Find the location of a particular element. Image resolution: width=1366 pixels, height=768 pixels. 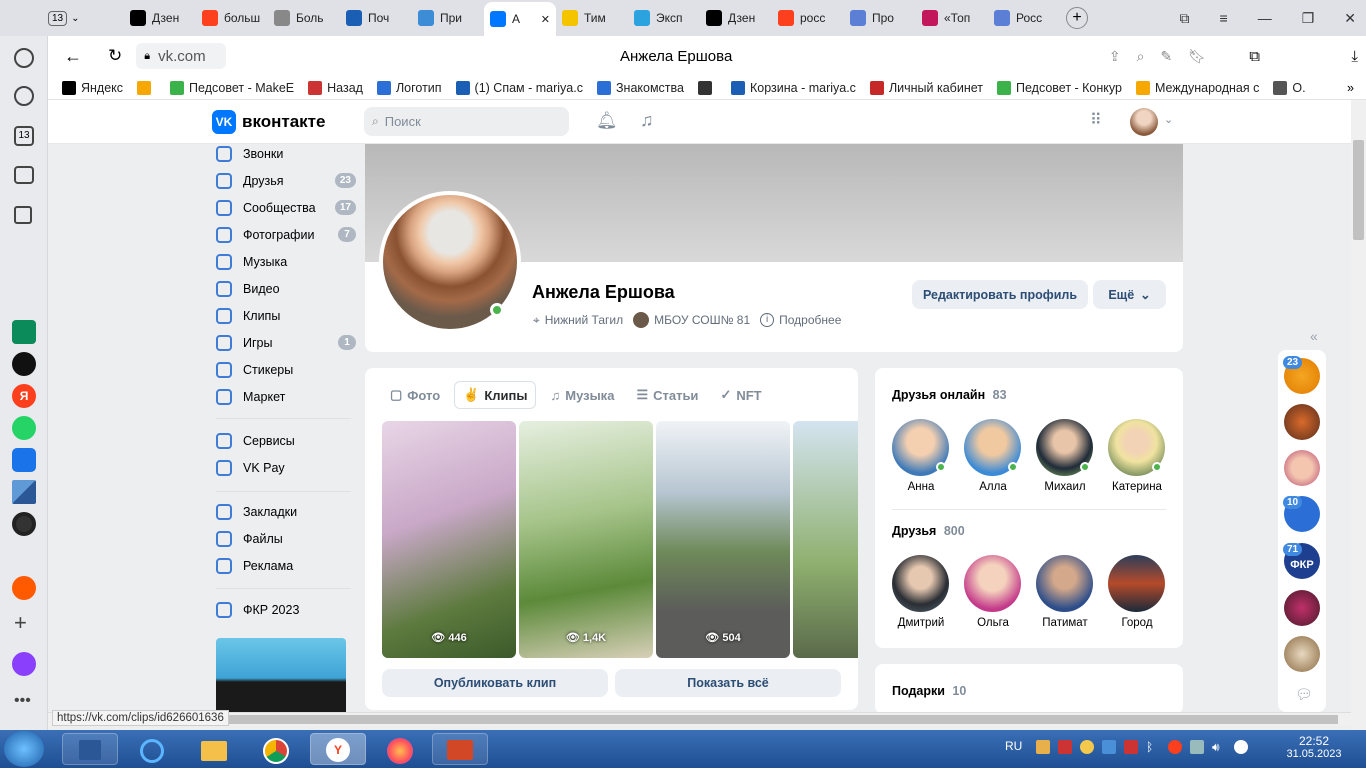

bluetooth-icon: ᛒ is located at coordinates (1153, 747).